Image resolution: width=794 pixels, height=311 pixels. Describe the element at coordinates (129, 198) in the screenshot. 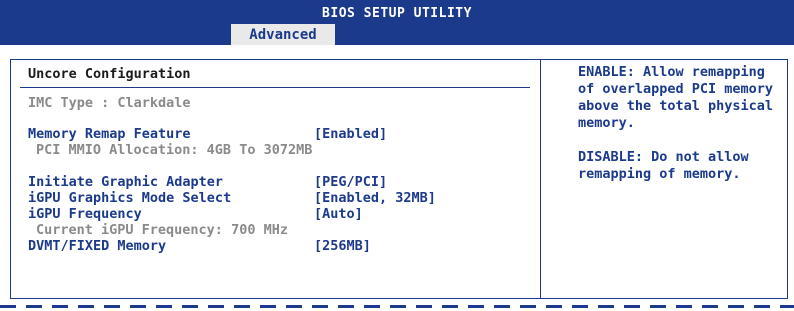

I see `igpu-mode-label: iGPU Graphics Mode Select` at that location.